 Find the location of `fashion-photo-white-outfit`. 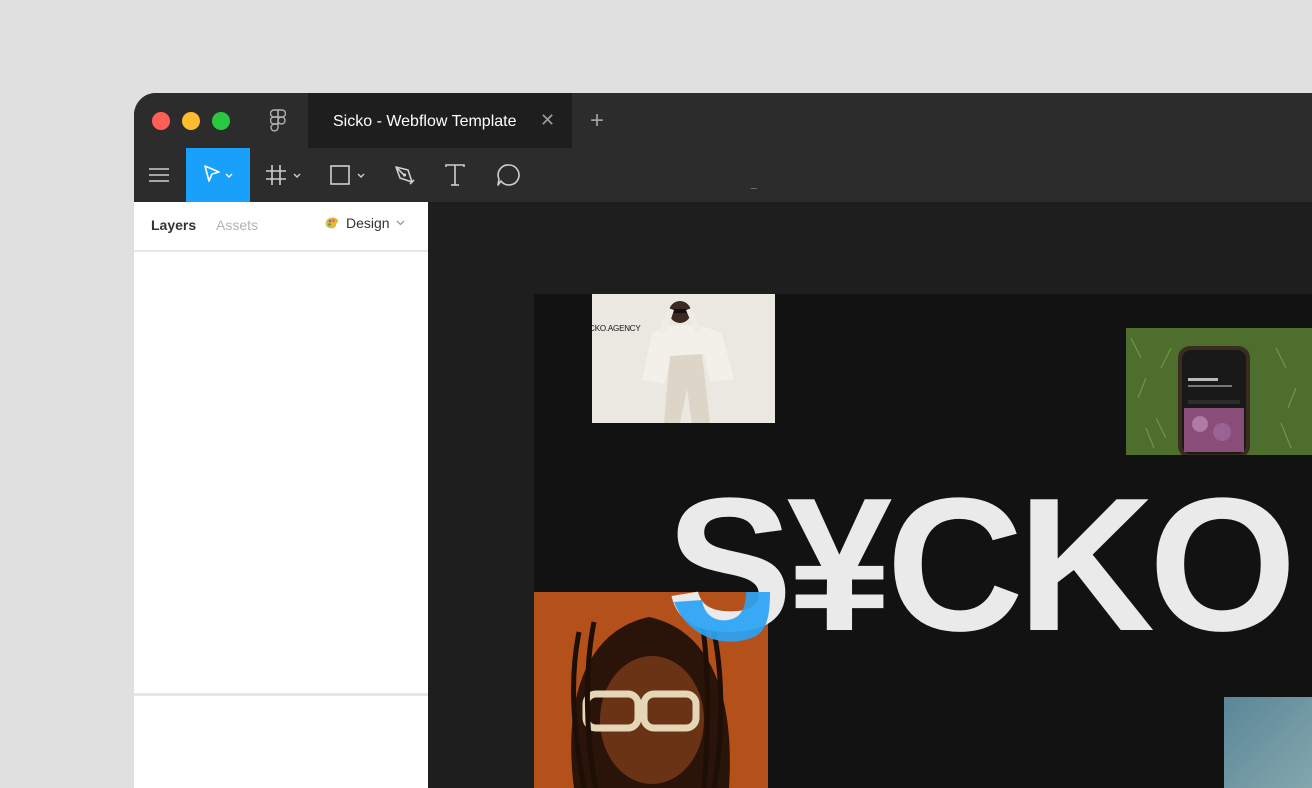

fashion-photo-white-outfit is located at coordinates (683, 358).